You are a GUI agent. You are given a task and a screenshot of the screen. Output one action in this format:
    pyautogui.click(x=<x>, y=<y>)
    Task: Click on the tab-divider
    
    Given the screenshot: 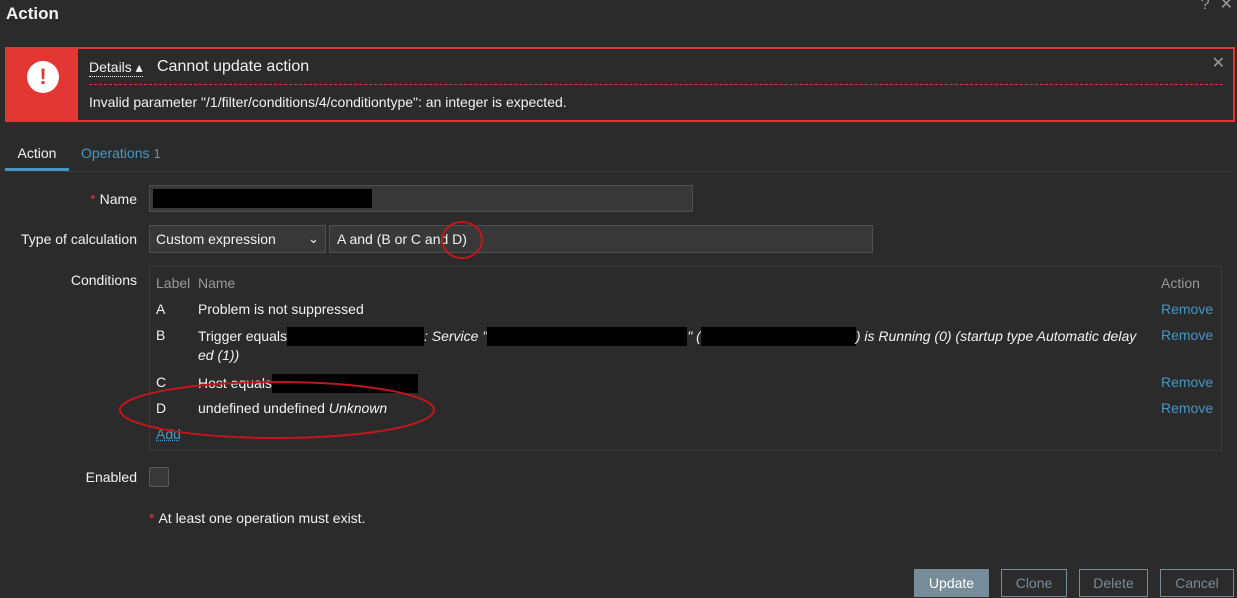 What is the action you would take?
    pyautogui.click(x=618, y=171)
    